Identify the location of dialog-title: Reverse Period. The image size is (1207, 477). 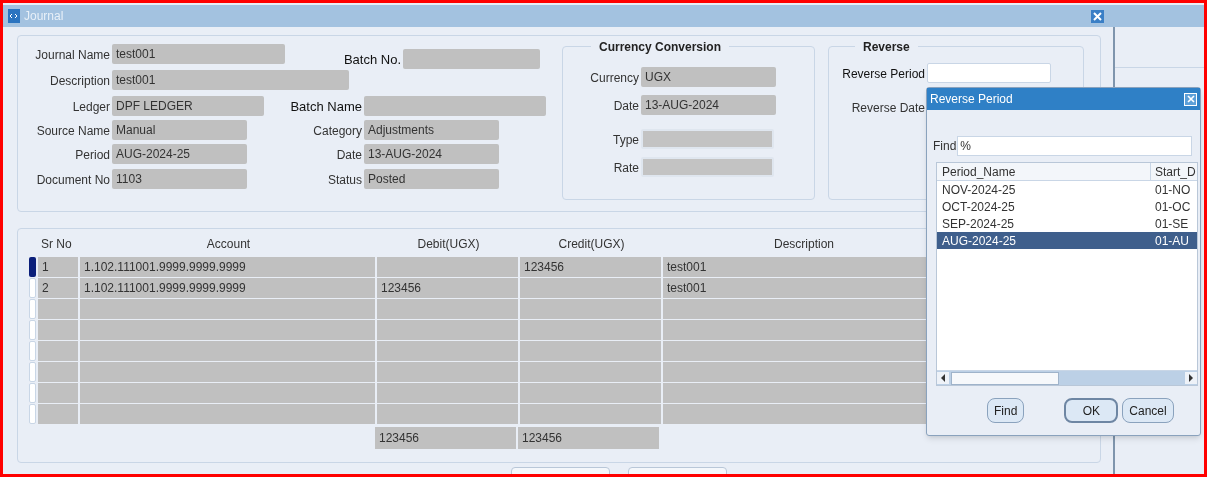
(971, 99).